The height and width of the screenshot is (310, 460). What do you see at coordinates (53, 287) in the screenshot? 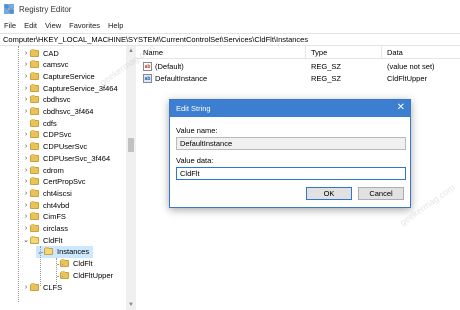
I see `tree-item-label: CLFS` at bounding box center [53, 287].